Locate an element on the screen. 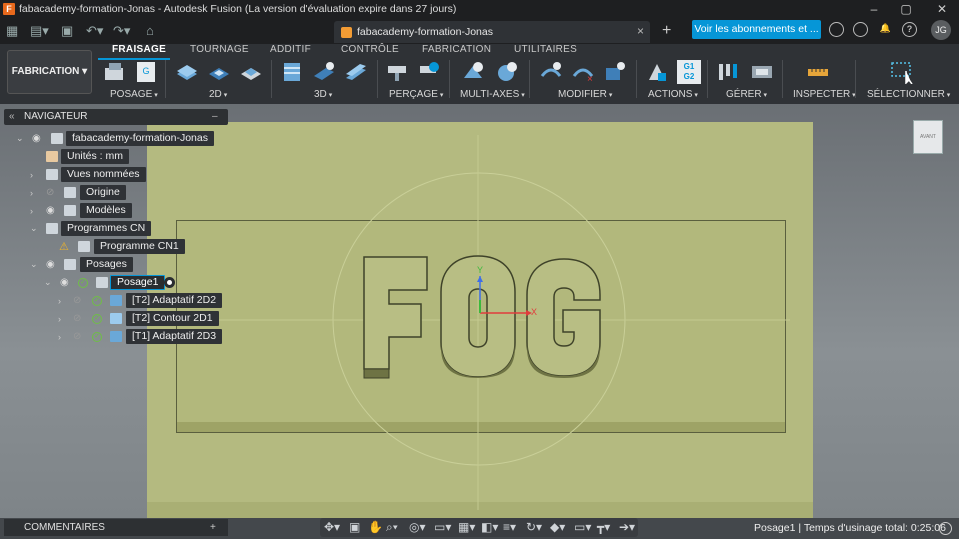 The image size is (959, 539). tree-label: Origine is located at coordinates (103, 192).